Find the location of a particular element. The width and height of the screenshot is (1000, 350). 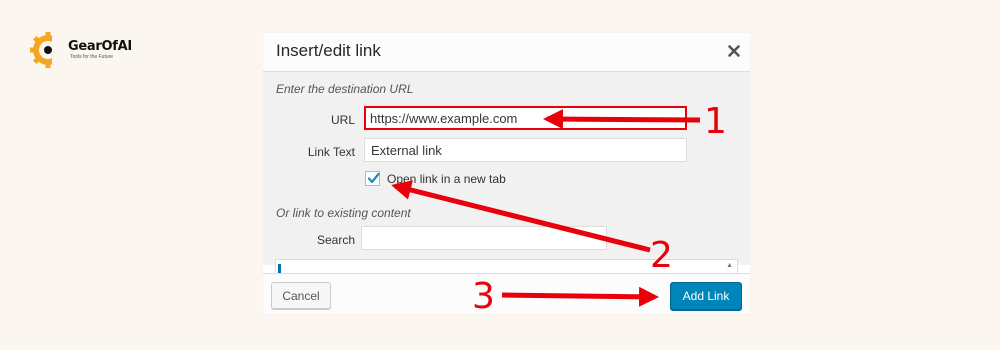

link-text-input is located at coordinates (525, 150).